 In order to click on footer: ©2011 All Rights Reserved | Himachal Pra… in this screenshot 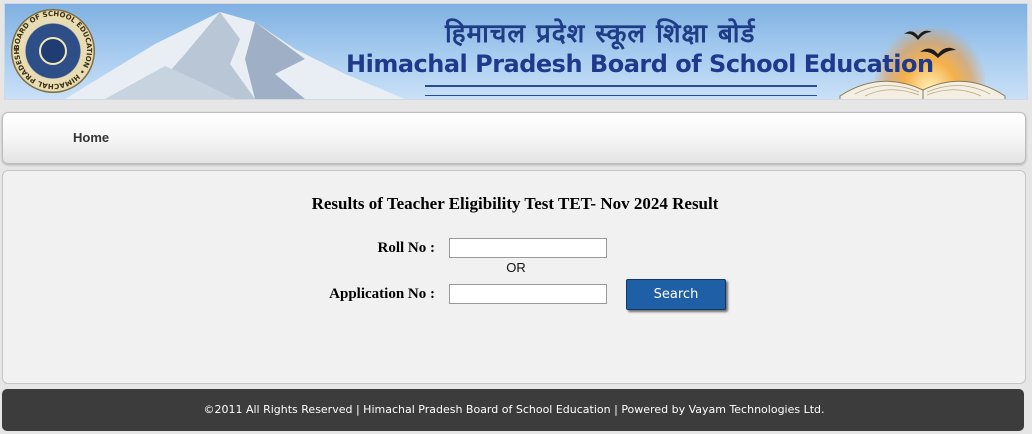, I will do `click(513, 410)`.